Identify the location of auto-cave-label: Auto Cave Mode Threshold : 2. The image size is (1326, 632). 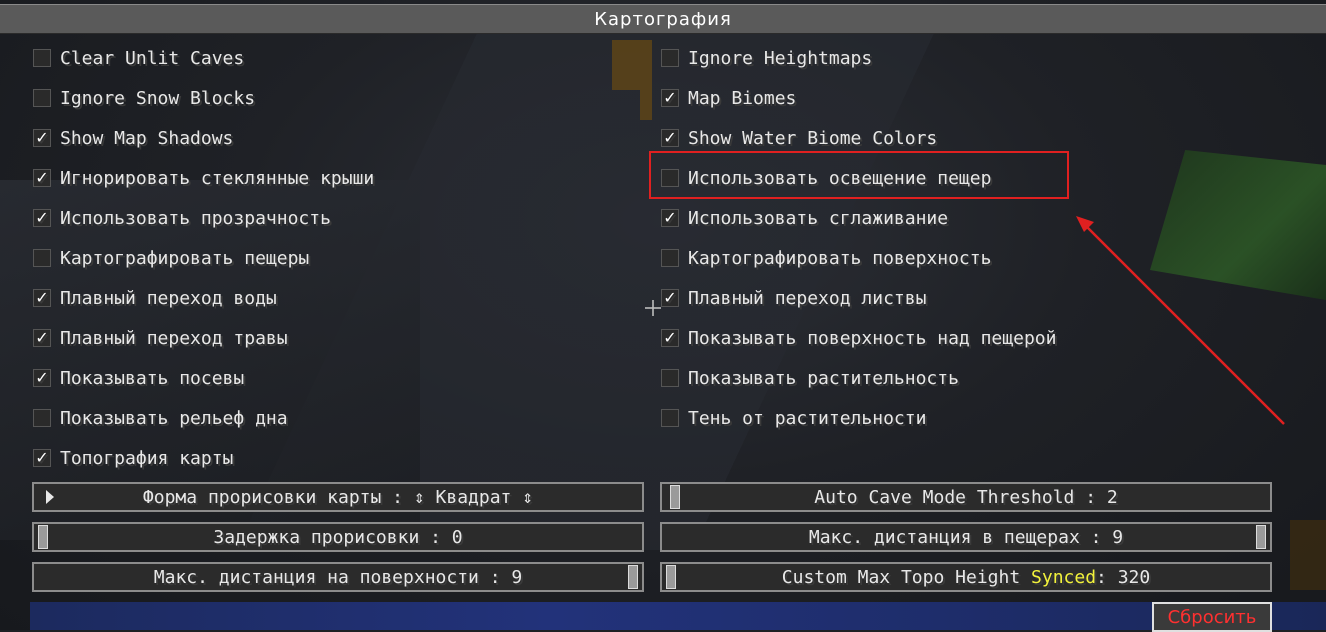
(966, 497).